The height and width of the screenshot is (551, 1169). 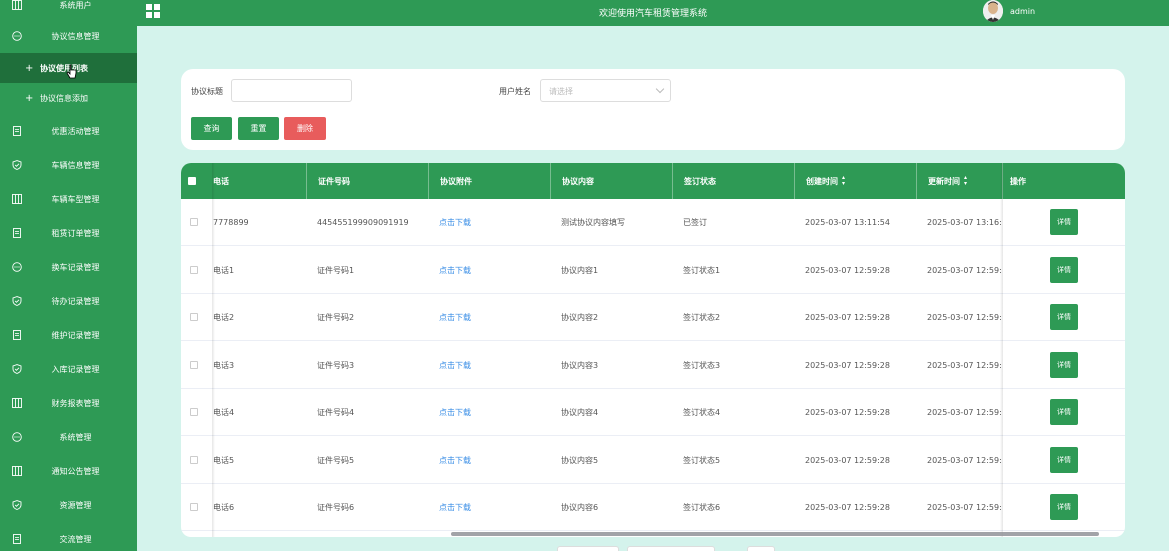 I want to click on sidebar-item-1: 协议信息管理, so click(x=68, y=36).